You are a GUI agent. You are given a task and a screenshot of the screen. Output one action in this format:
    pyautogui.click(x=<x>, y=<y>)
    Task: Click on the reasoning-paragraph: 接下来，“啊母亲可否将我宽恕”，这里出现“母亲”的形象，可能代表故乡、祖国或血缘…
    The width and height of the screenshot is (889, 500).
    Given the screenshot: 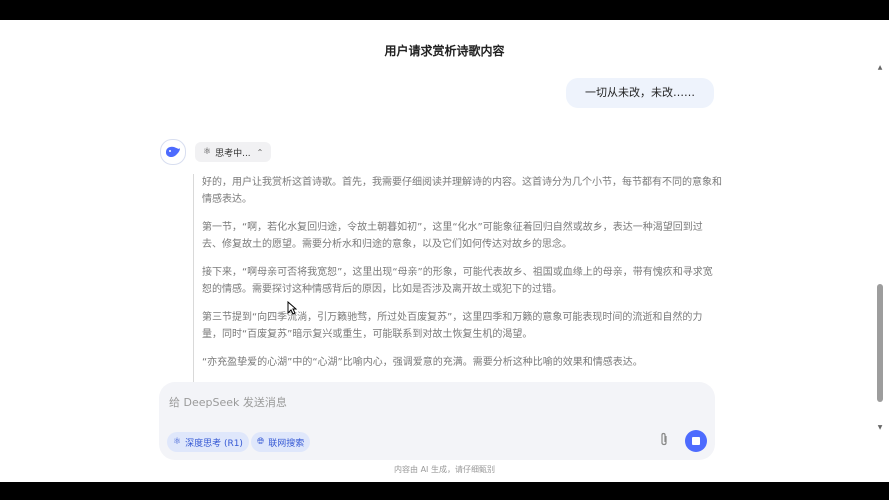 What is the action you would take?
    pyautogui.click(x=457, y=281)
    